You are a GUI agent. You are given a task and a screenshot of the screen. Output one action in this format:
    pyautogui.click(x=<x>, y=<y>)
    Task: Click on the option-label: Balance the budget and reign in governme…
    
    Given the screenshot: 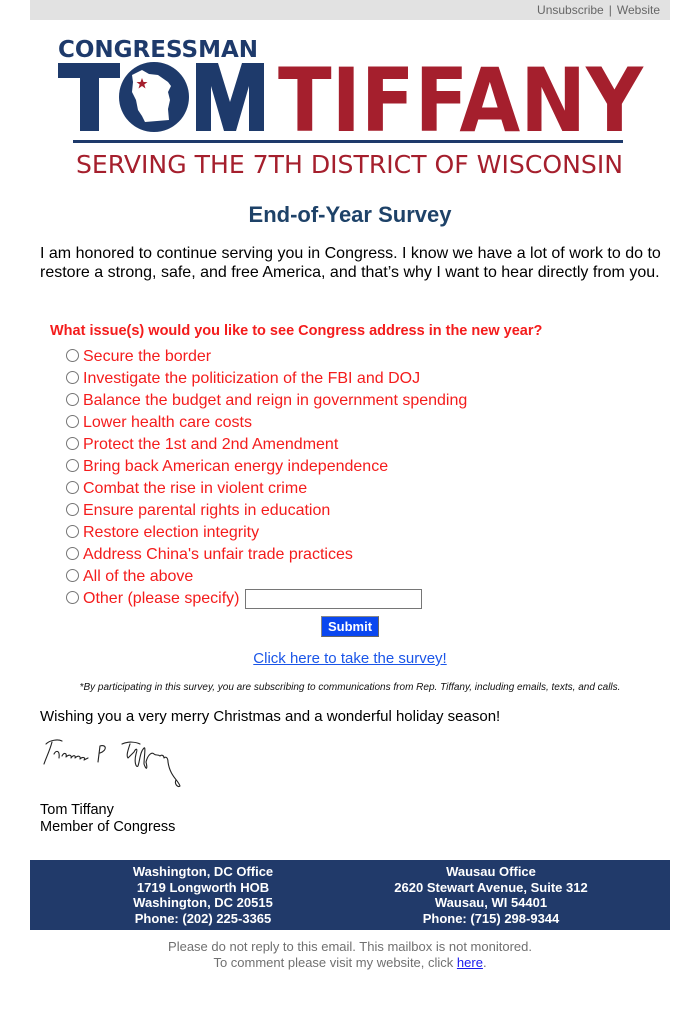 What is the action you would take?
    pyautogui.click(x=275, y=400)
    